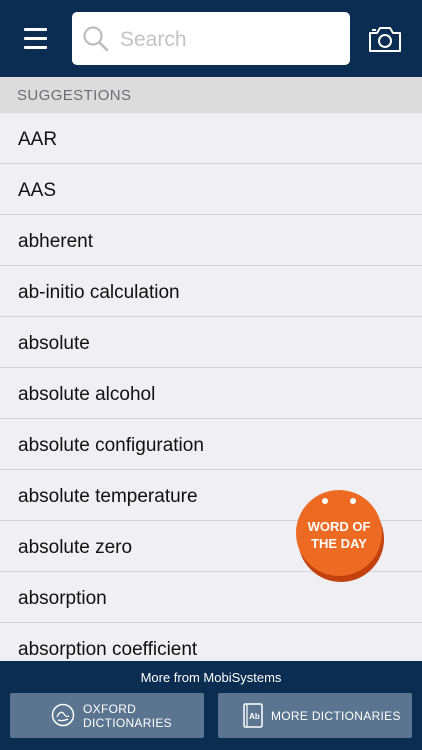 Image resolution: width=422 pixels, height=750 pixels. I want to click on list-item: ab-initio calculation, so click(211, 291).